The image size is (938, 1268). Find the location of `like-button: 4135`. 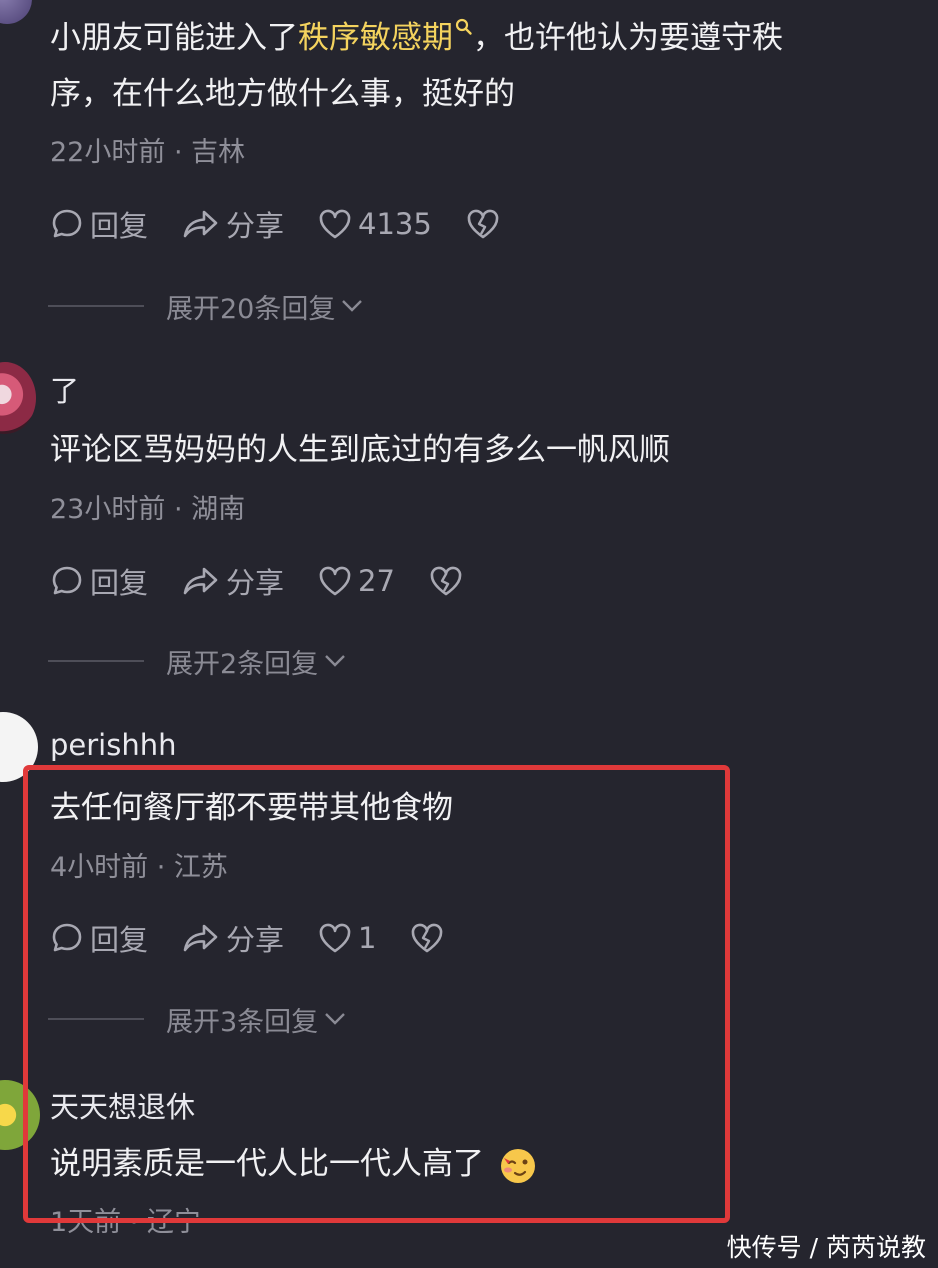

like-button: 4135 is located at coordinates (375, 224).